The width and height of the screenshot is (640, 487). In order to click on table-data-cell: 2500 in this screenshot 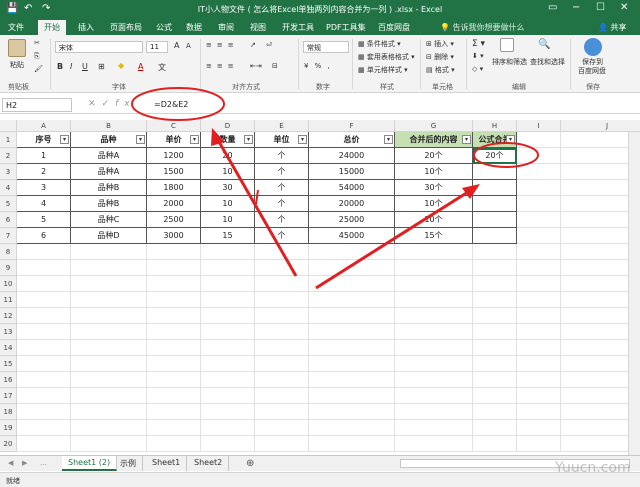, I will do `click(174, 220)`.